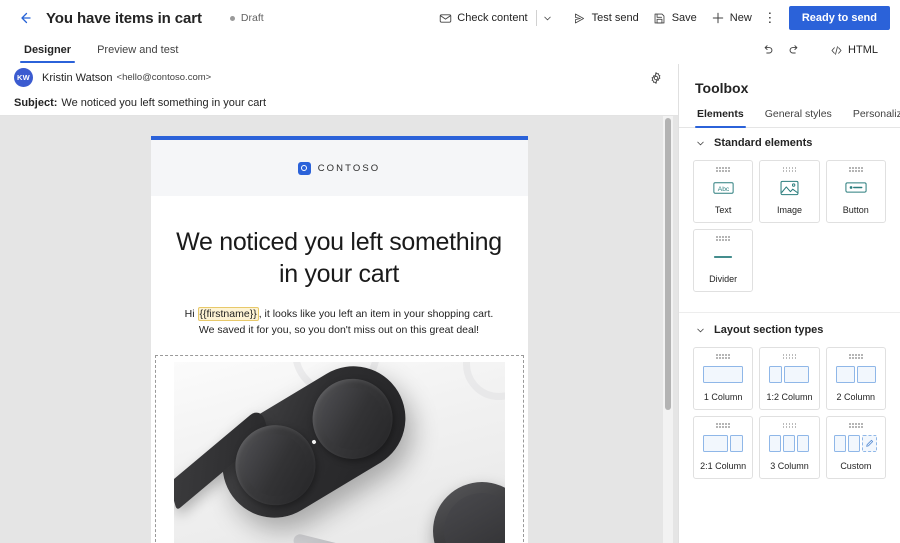 The height and width of the screenshot is (543, 900). What do you see at coordinates (36, 103) in the screenshot?
I see `subject-label: Subject:` at bounding box center [36, 103].